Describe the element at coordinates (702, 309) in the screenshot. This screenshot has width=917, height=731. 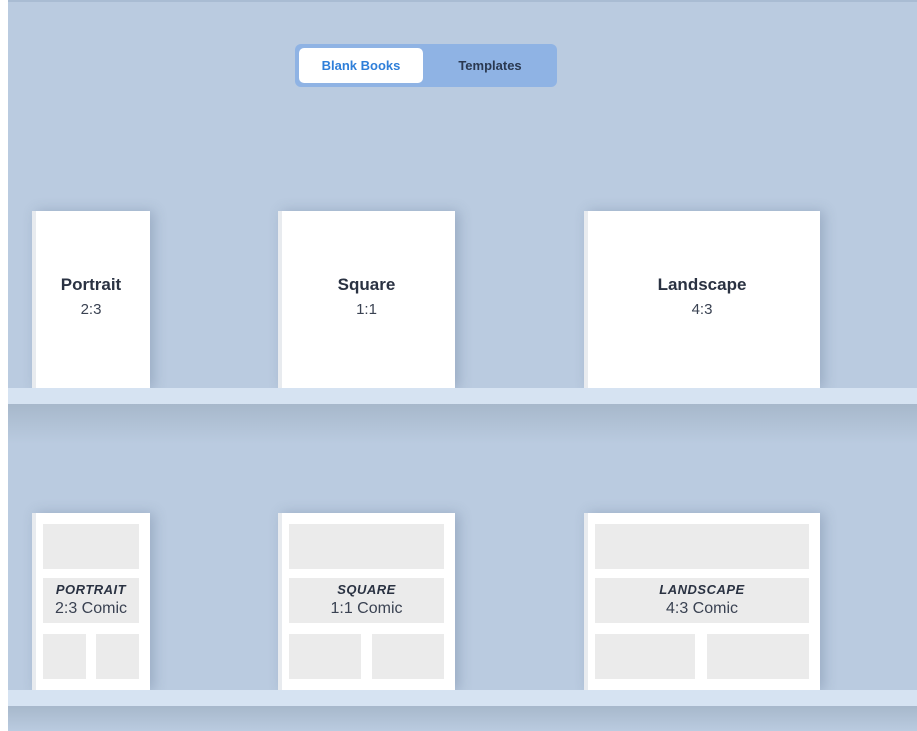
I see `book-ratio: 4:3` at that location.